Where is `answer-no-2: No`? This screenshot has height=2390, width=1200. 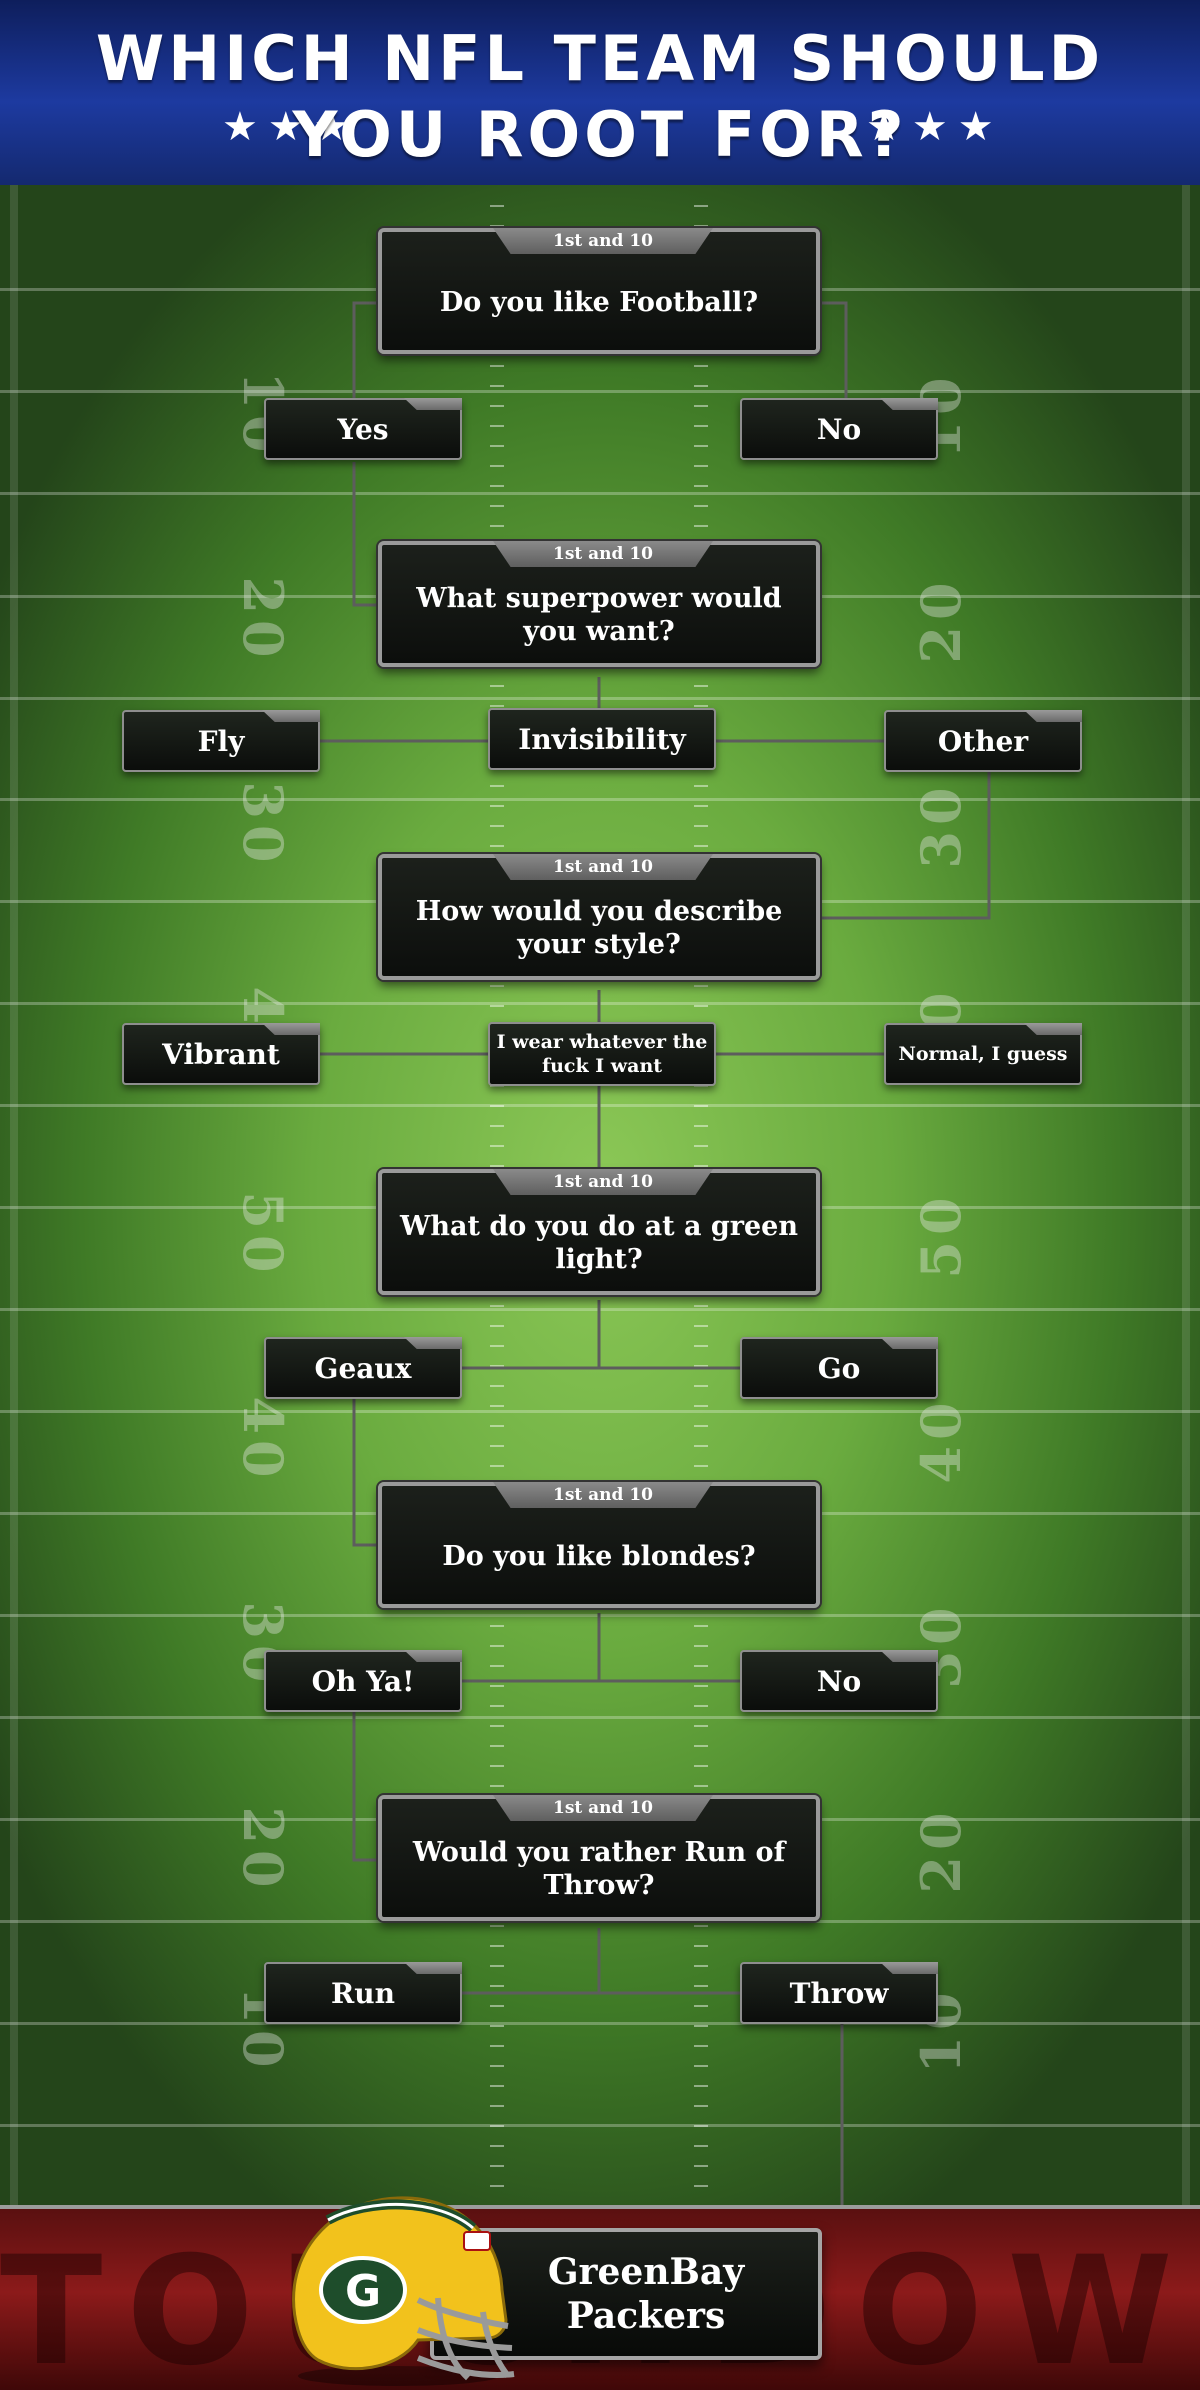
answer-no-2: No is located at coordinates (839, 1681).